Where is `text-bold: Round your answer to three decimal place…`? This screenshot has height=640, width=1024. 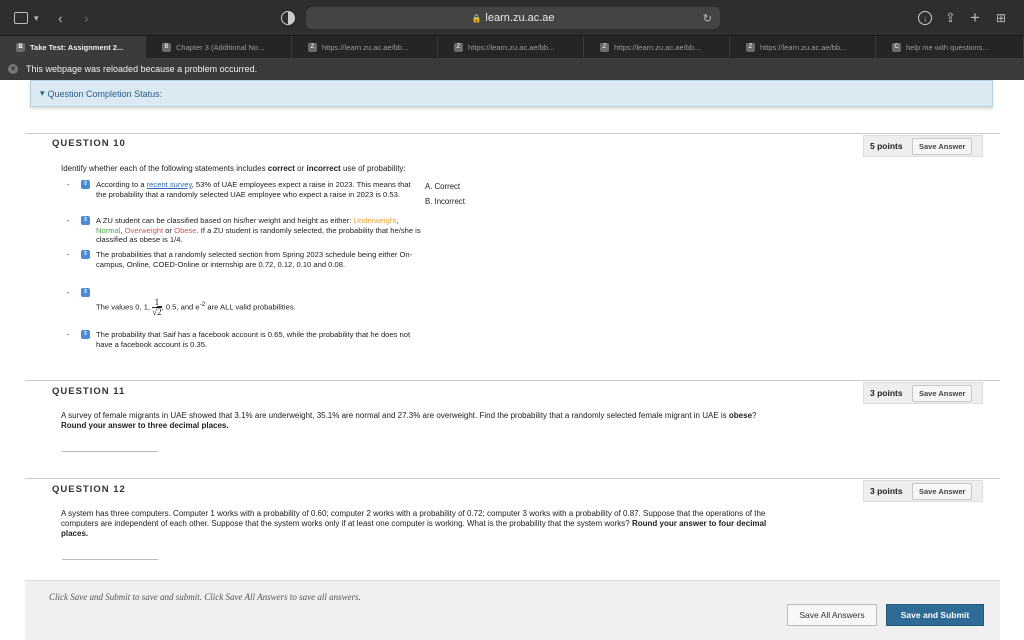 text-bold: Round your answer to three decimal place… is located at coordinates (145, 425).